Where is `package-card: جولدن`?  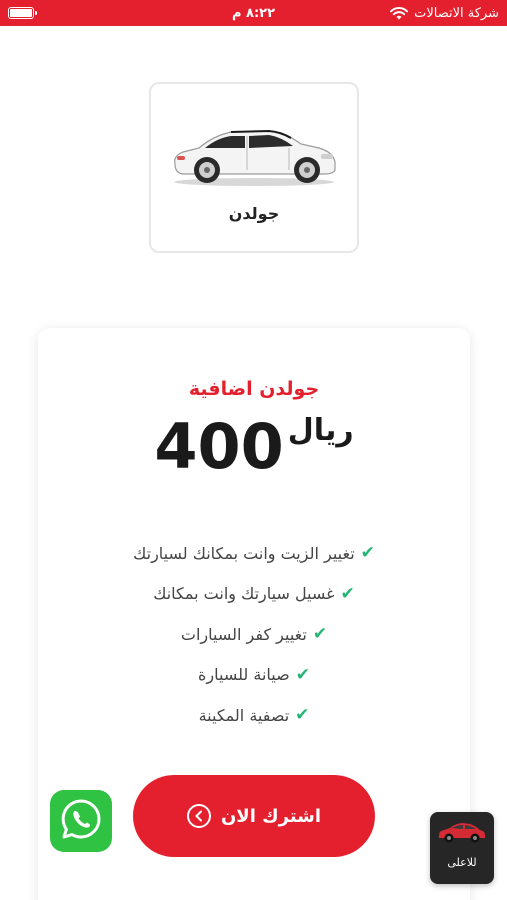
package-card: جولدن is located at coordinates (254, 167).